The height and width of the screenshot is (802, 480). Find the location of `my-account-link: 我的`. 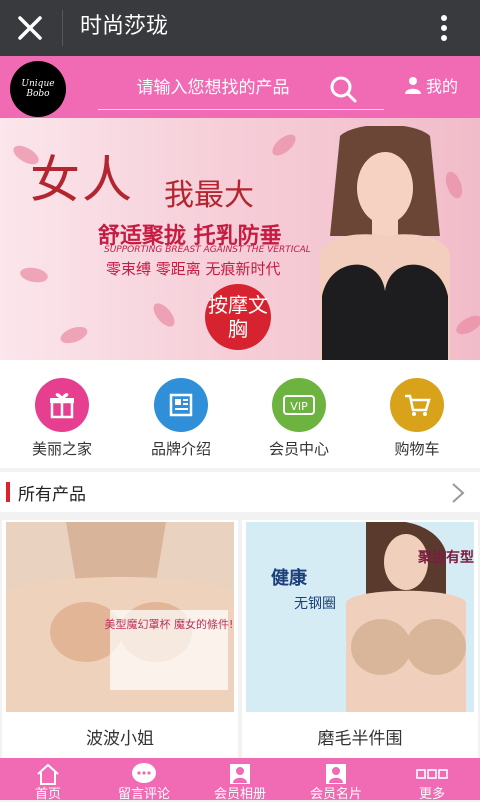

my-account-link: 我的 is located at coordinates (431, 85).